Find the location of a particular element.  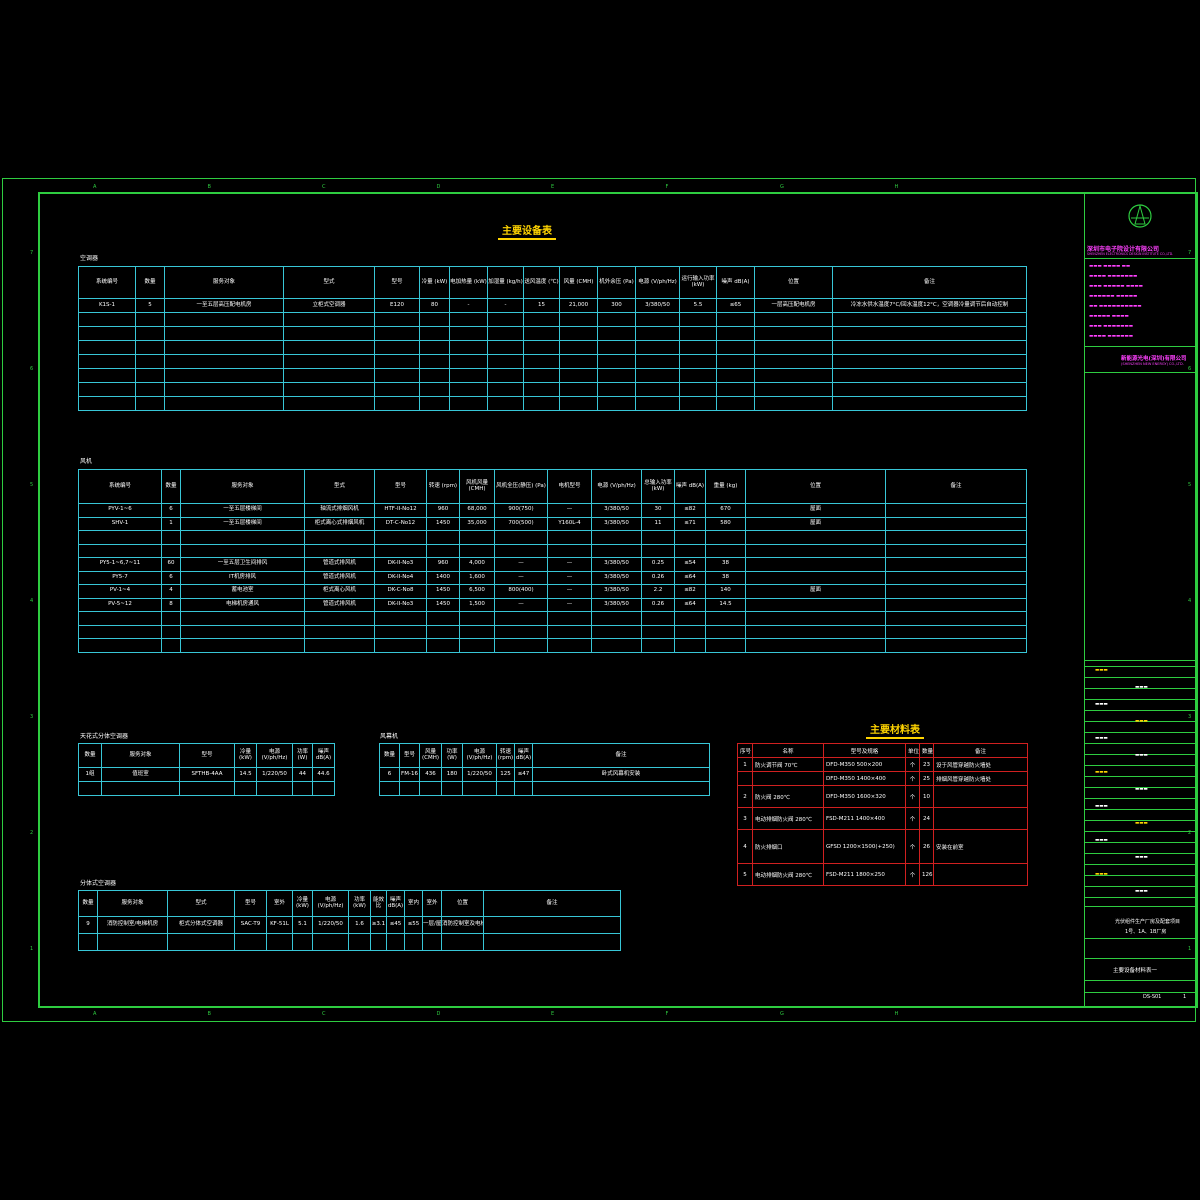

header-cell: 型式 is located at coordinates (329, 282).